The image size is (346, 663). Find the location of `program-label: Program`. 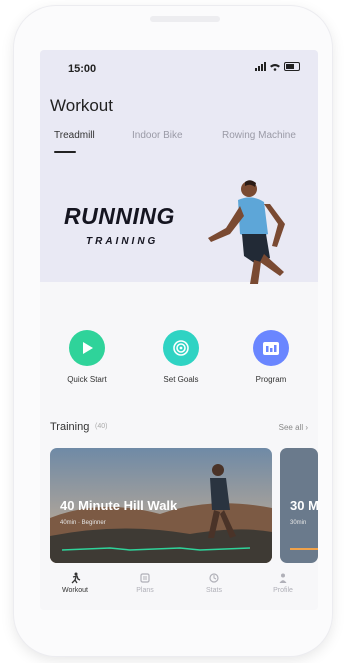

program-label: Program is located at coordinates (271, 379).